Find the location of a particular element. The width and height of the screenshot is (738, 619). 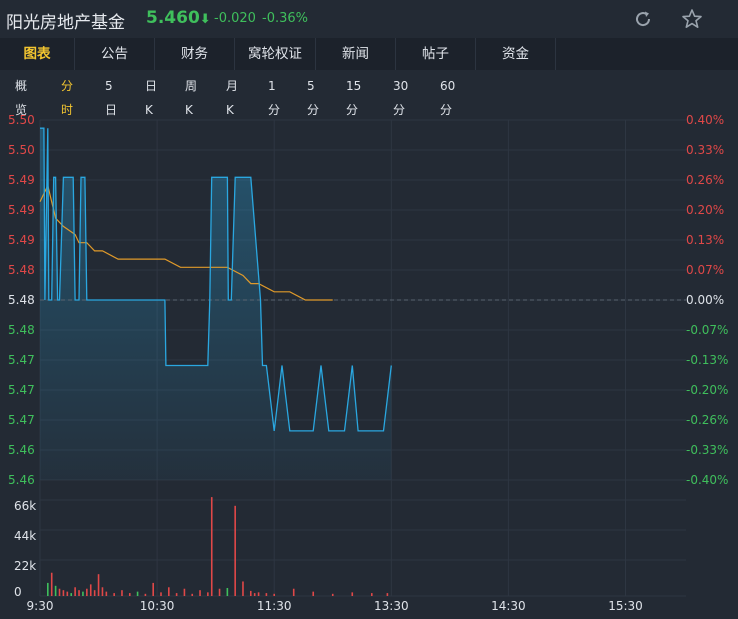

period-5min: 5分 is located at coordinates (313, 95).